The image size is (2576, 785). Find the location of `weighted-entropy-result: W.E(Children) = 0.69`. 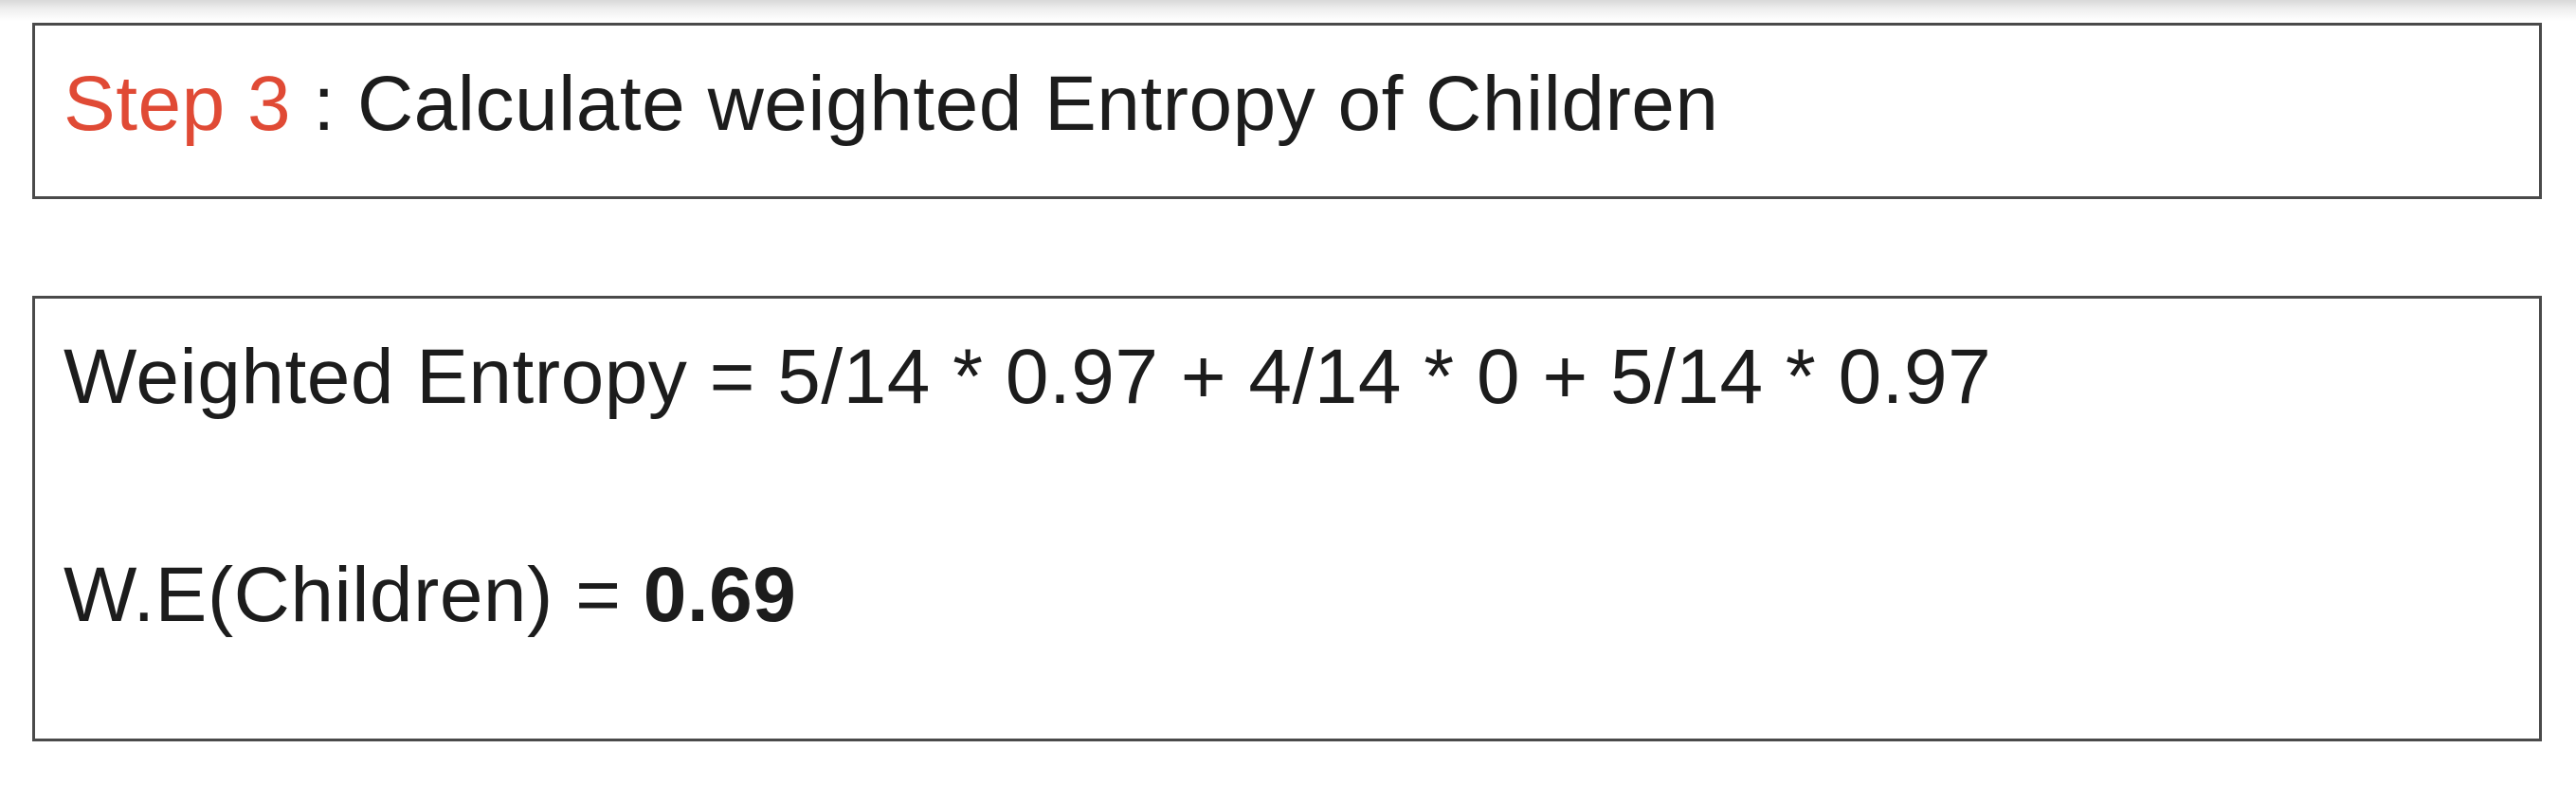

weighted-entropy-result: W.E(Children) = 0.69 is located at coordinates (429, 595).